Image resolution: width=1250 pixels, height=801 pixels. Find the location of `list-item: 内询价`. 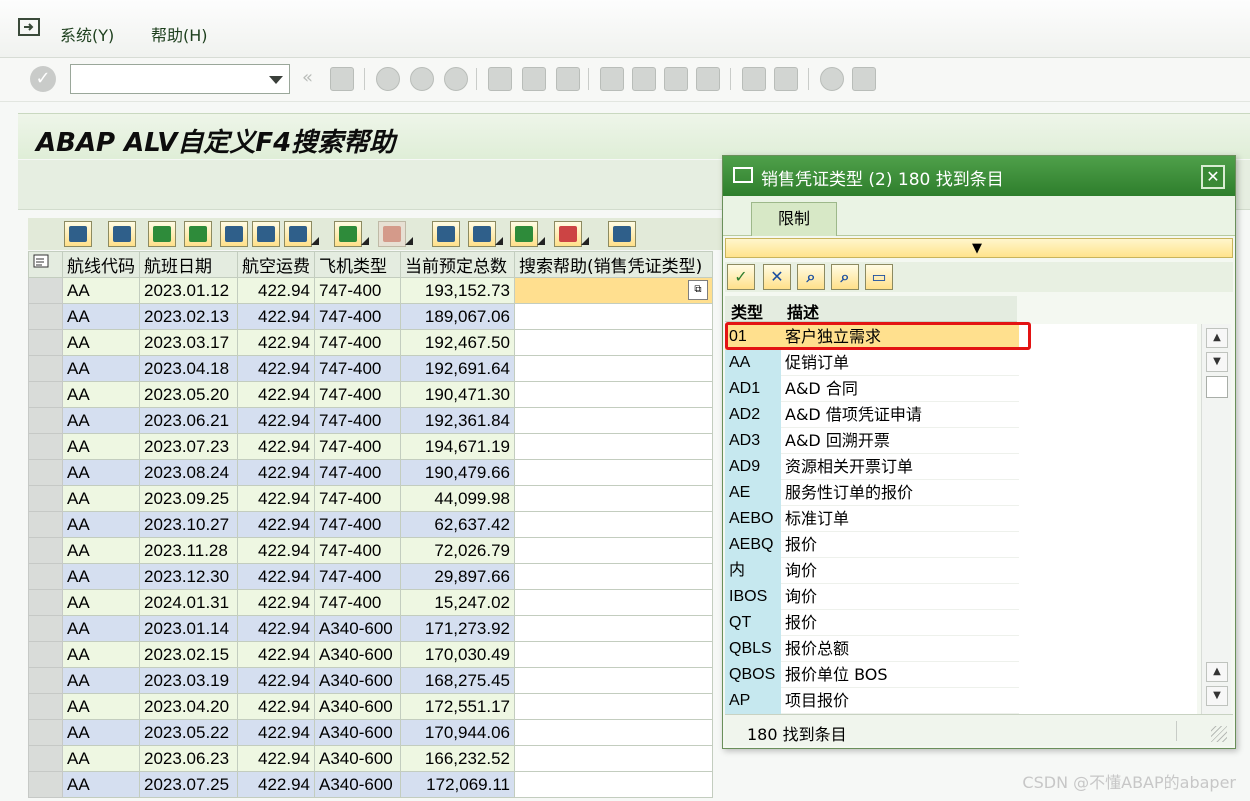

list-item: 内询价 is located at coordinates (872, 571).